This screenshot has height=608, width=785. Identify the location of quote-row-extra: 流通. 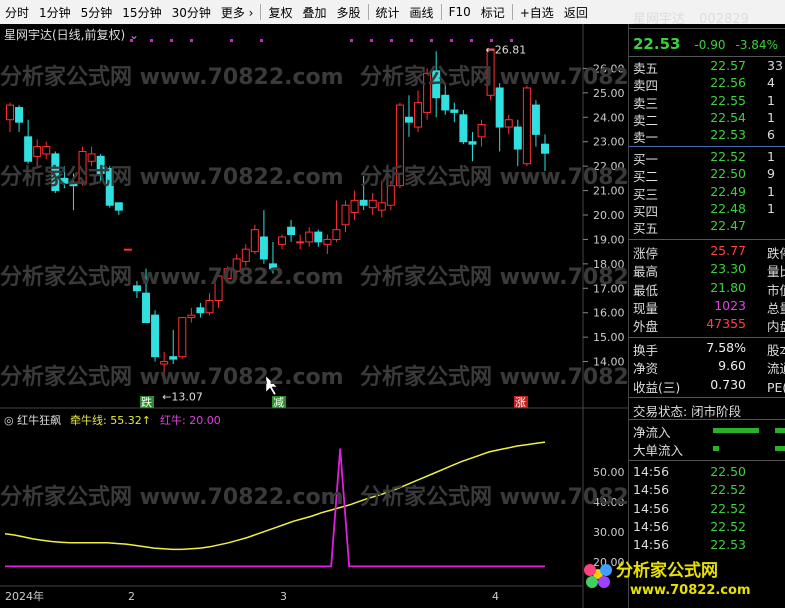
(776, 369).